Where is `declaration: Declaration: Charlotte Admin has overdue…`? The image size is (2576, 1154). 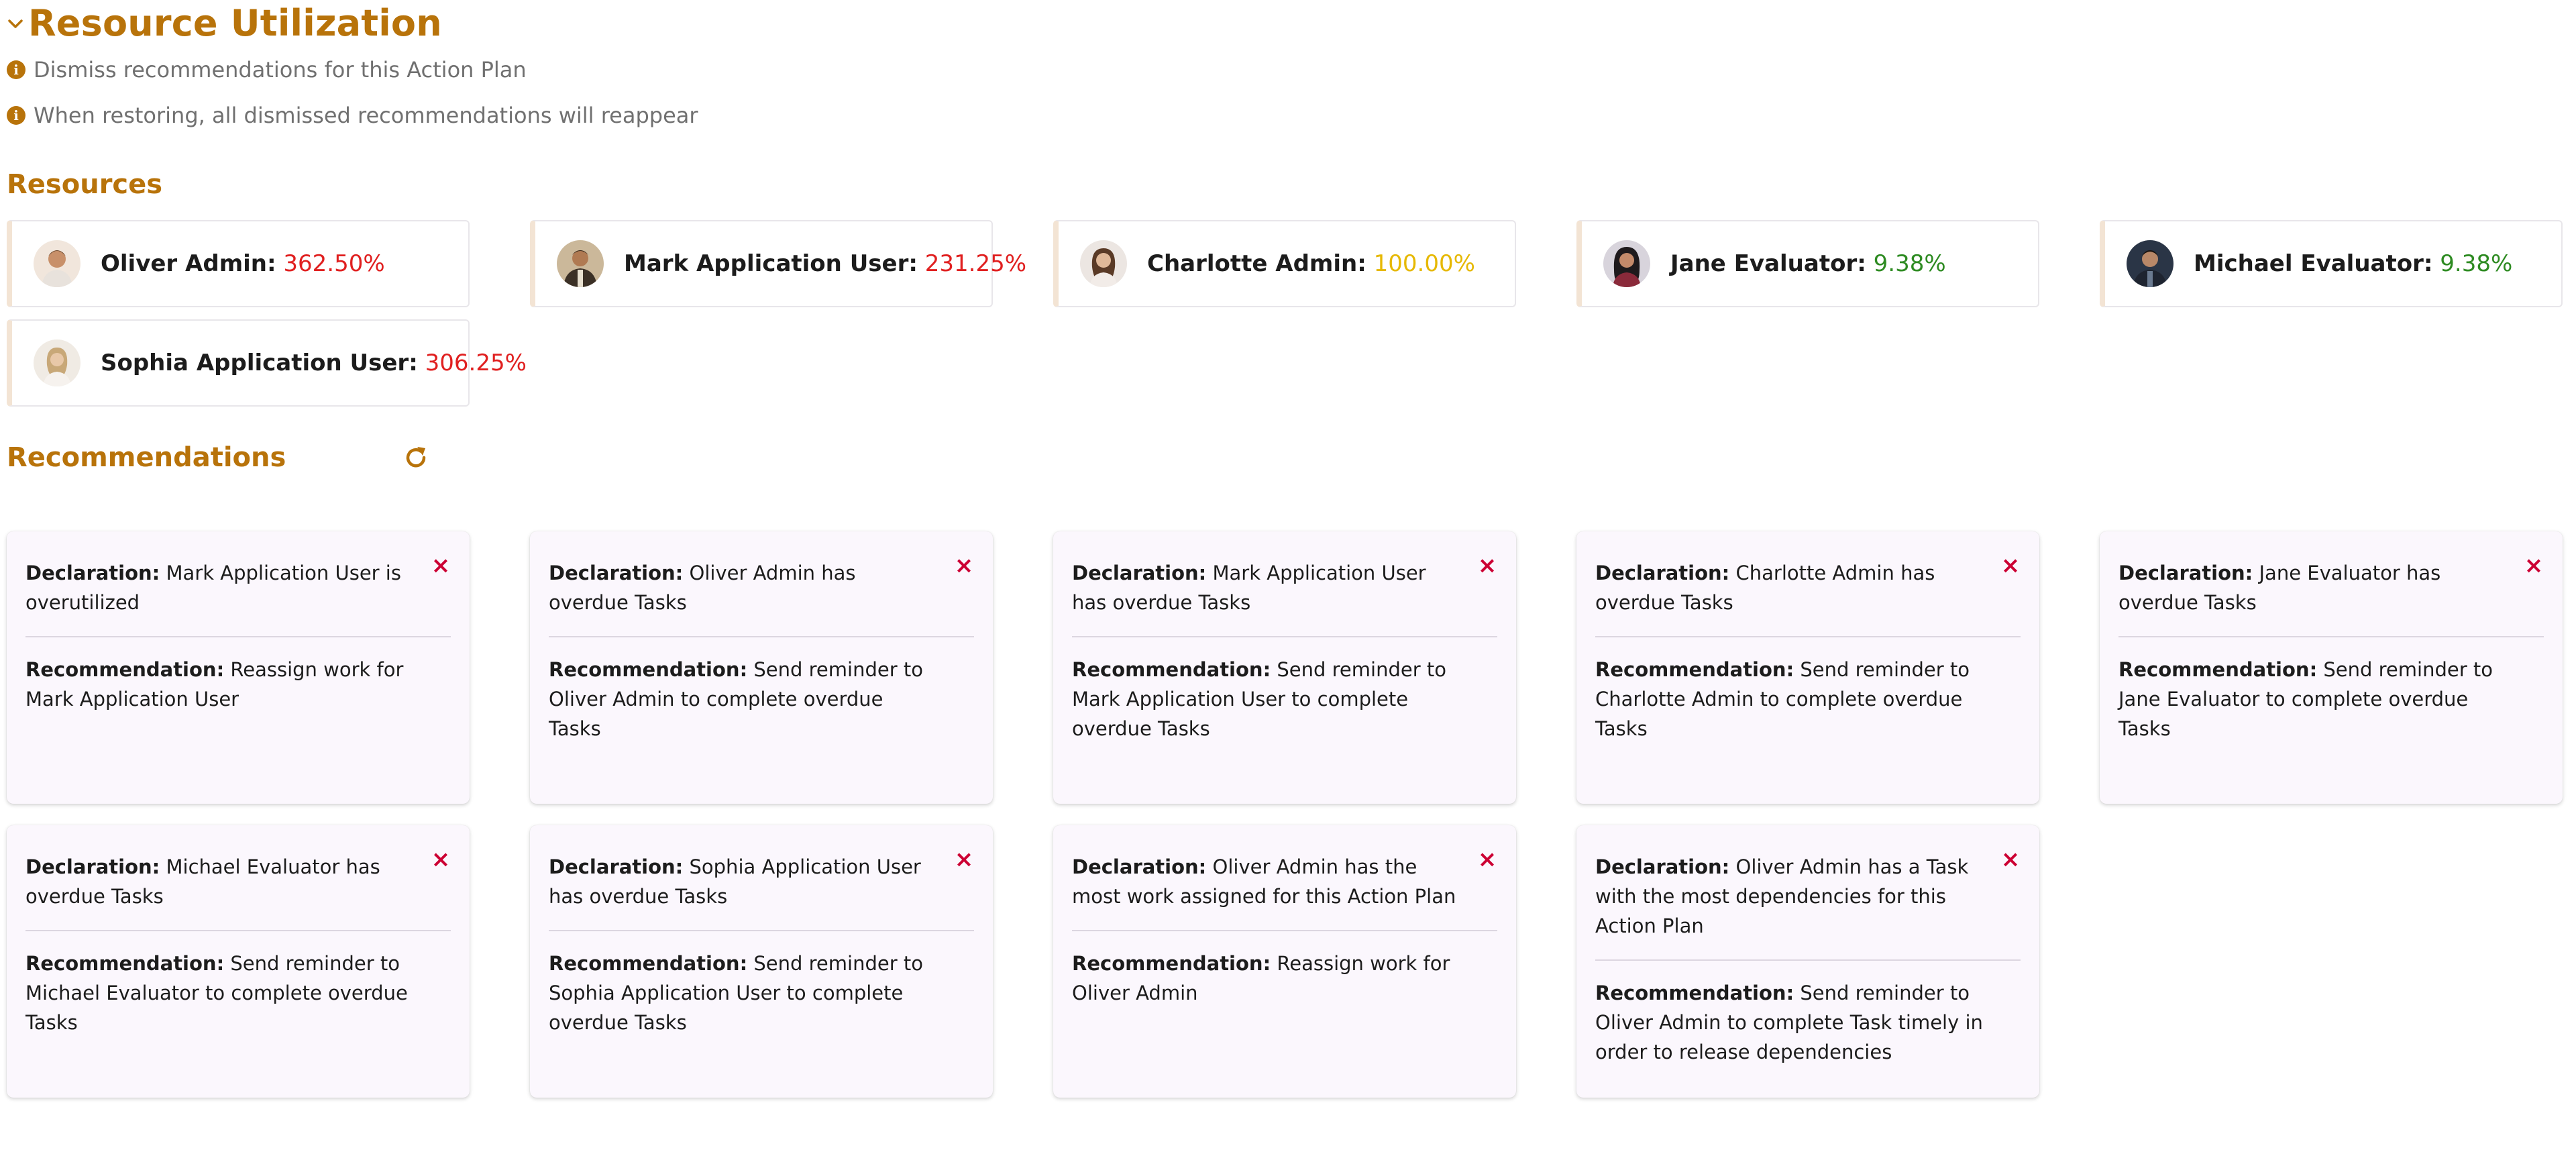 declaration: Declaration: Charlotte Admin has overdue… is located at coordinates (1808, 587).